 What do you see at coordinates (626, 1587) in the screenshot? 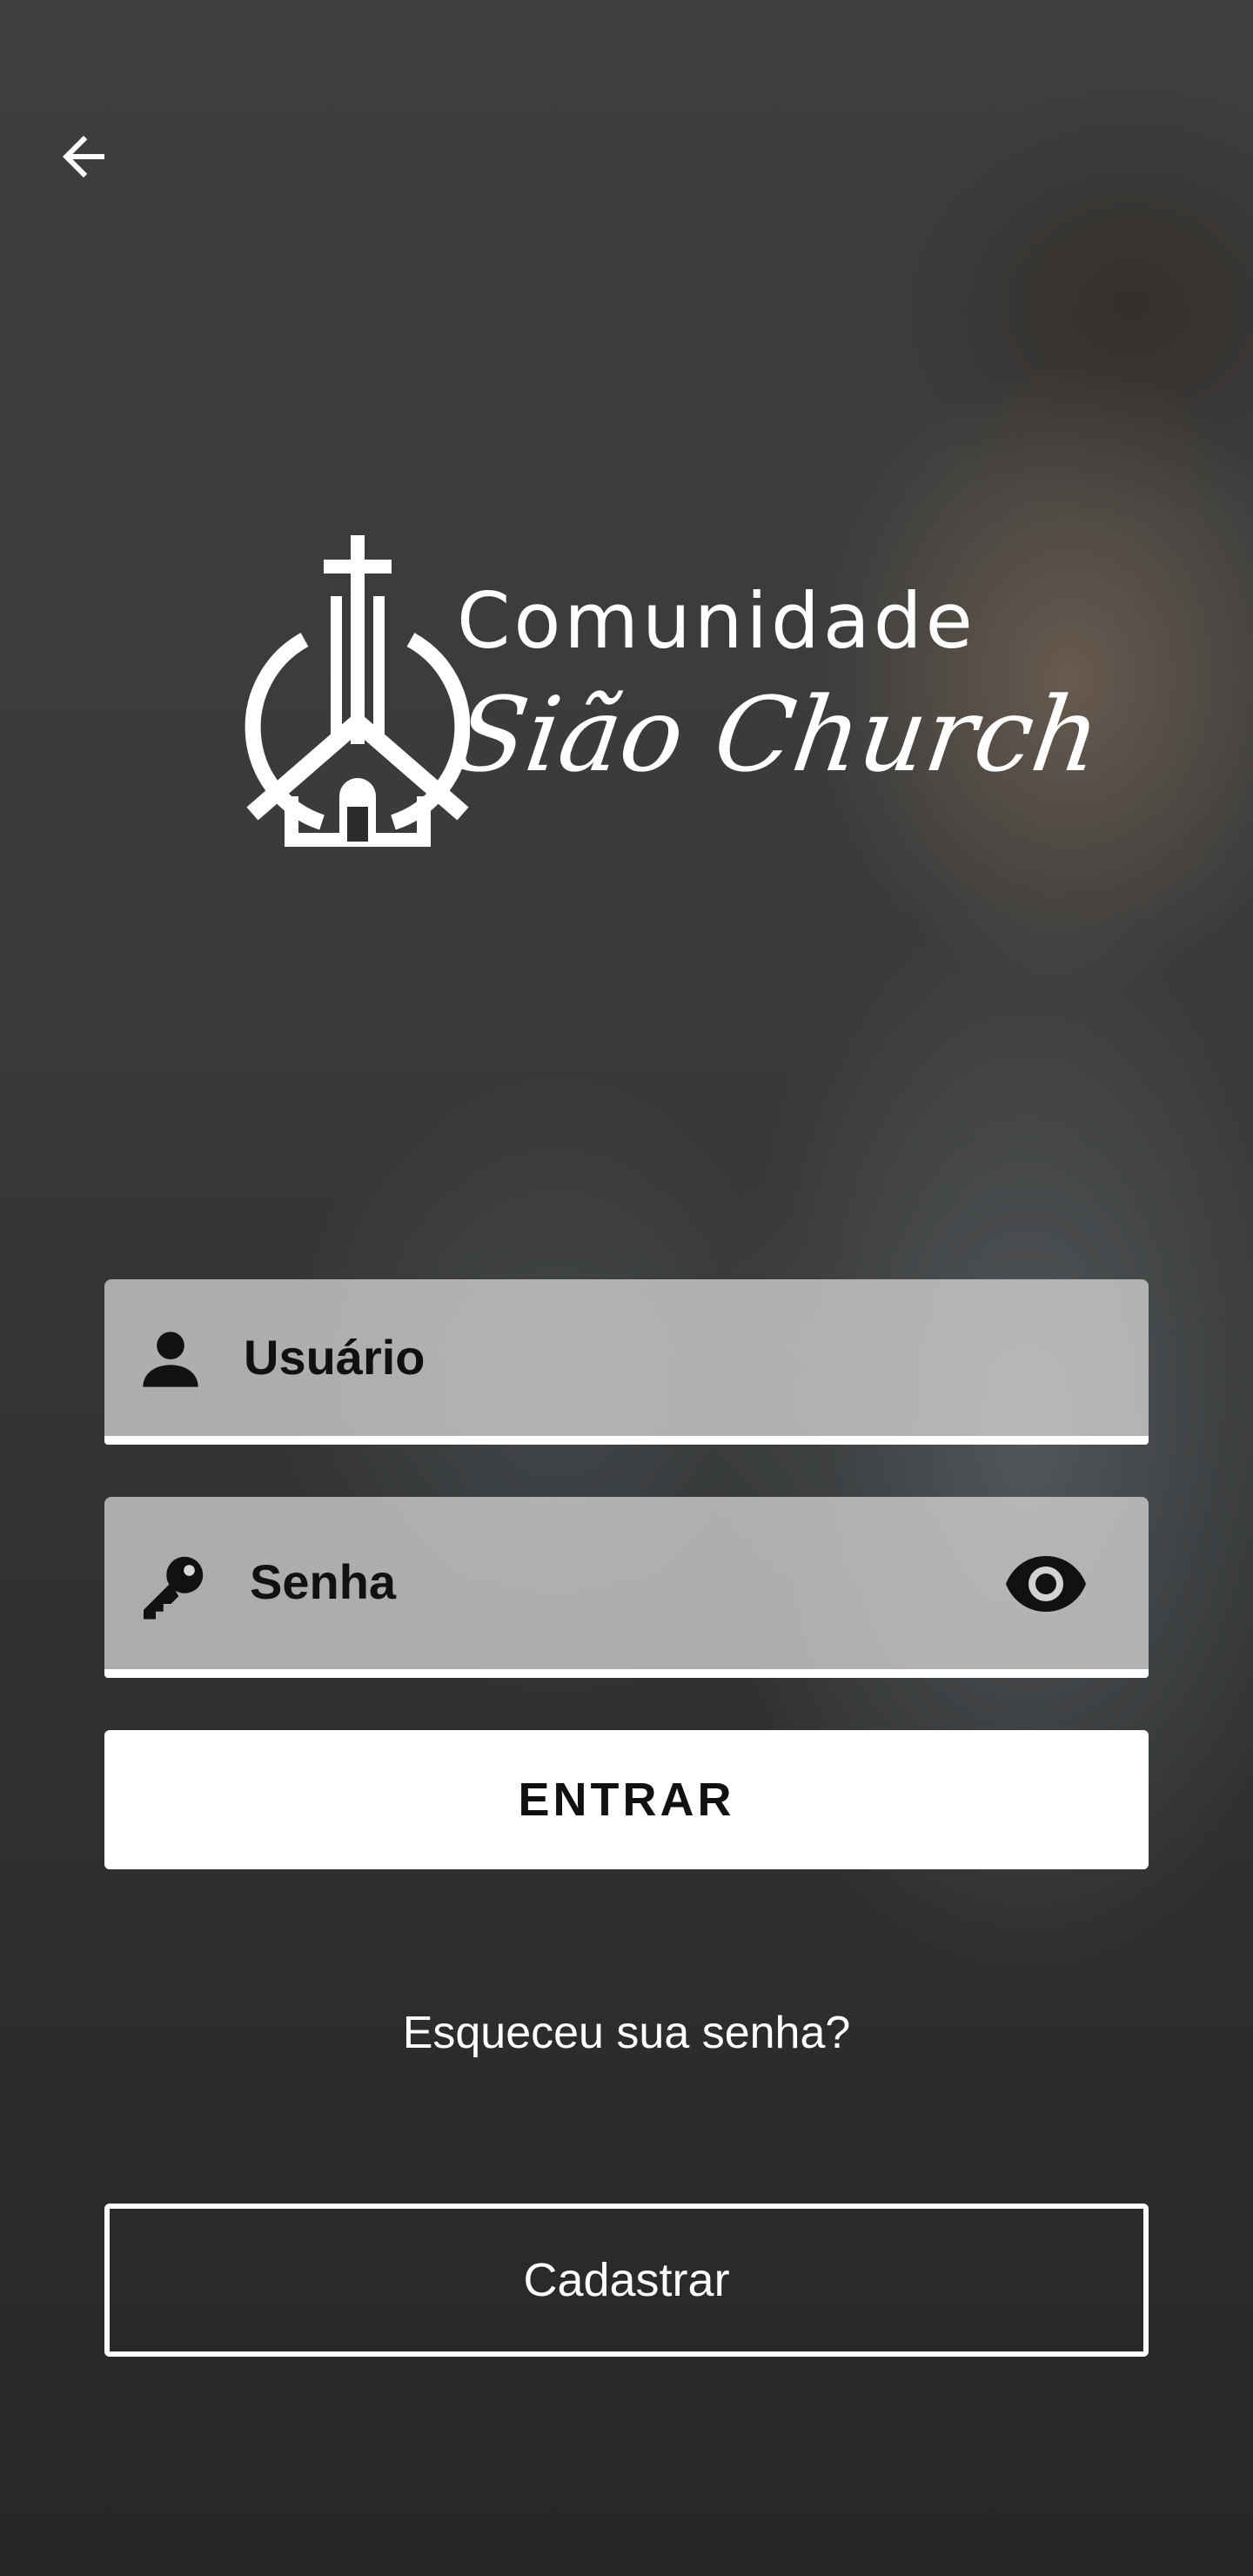
I see `password-field: Senha` at bounding box center [626, 1587].